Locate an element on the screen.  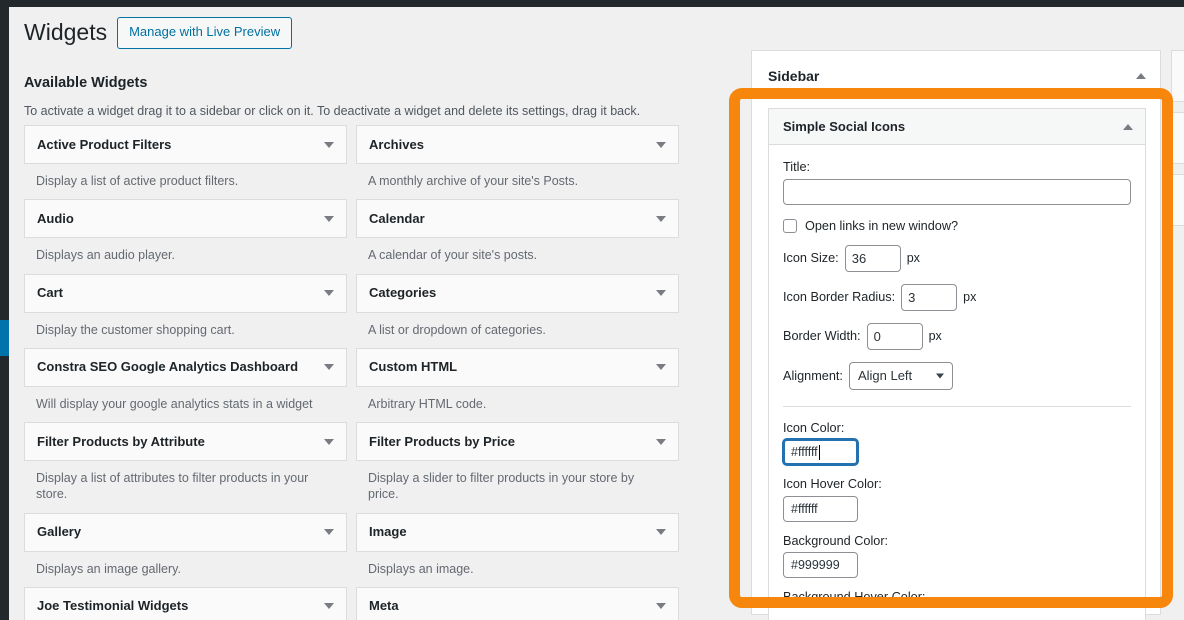
widget-settings-header: Simple Social Icons is located at coordinates (957, 127).